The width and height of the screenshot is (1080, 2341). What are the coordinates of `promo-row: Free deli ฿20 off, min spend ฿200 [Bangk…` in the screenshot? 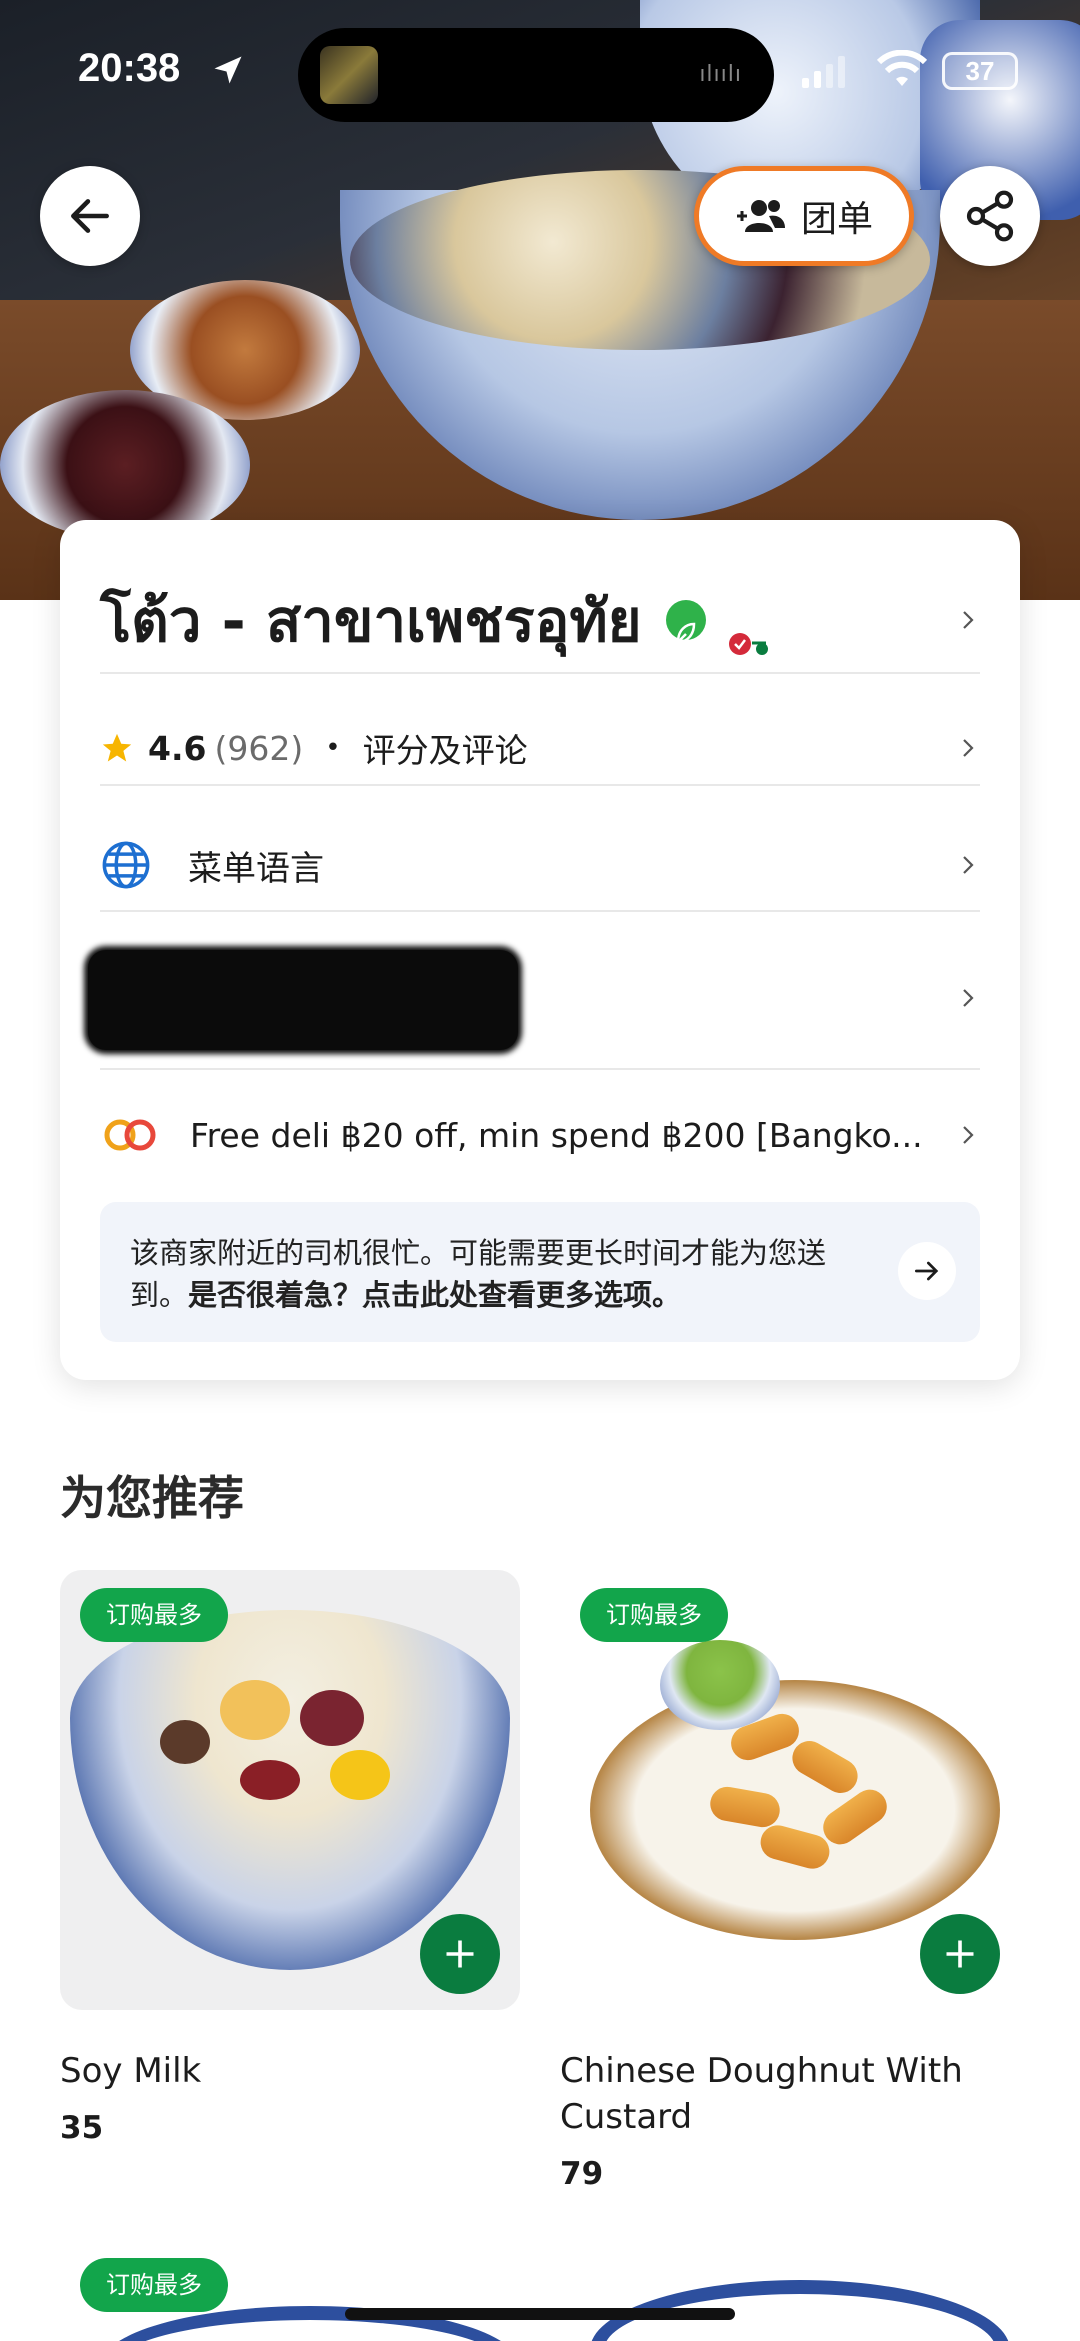 It's located at (540, 1135).